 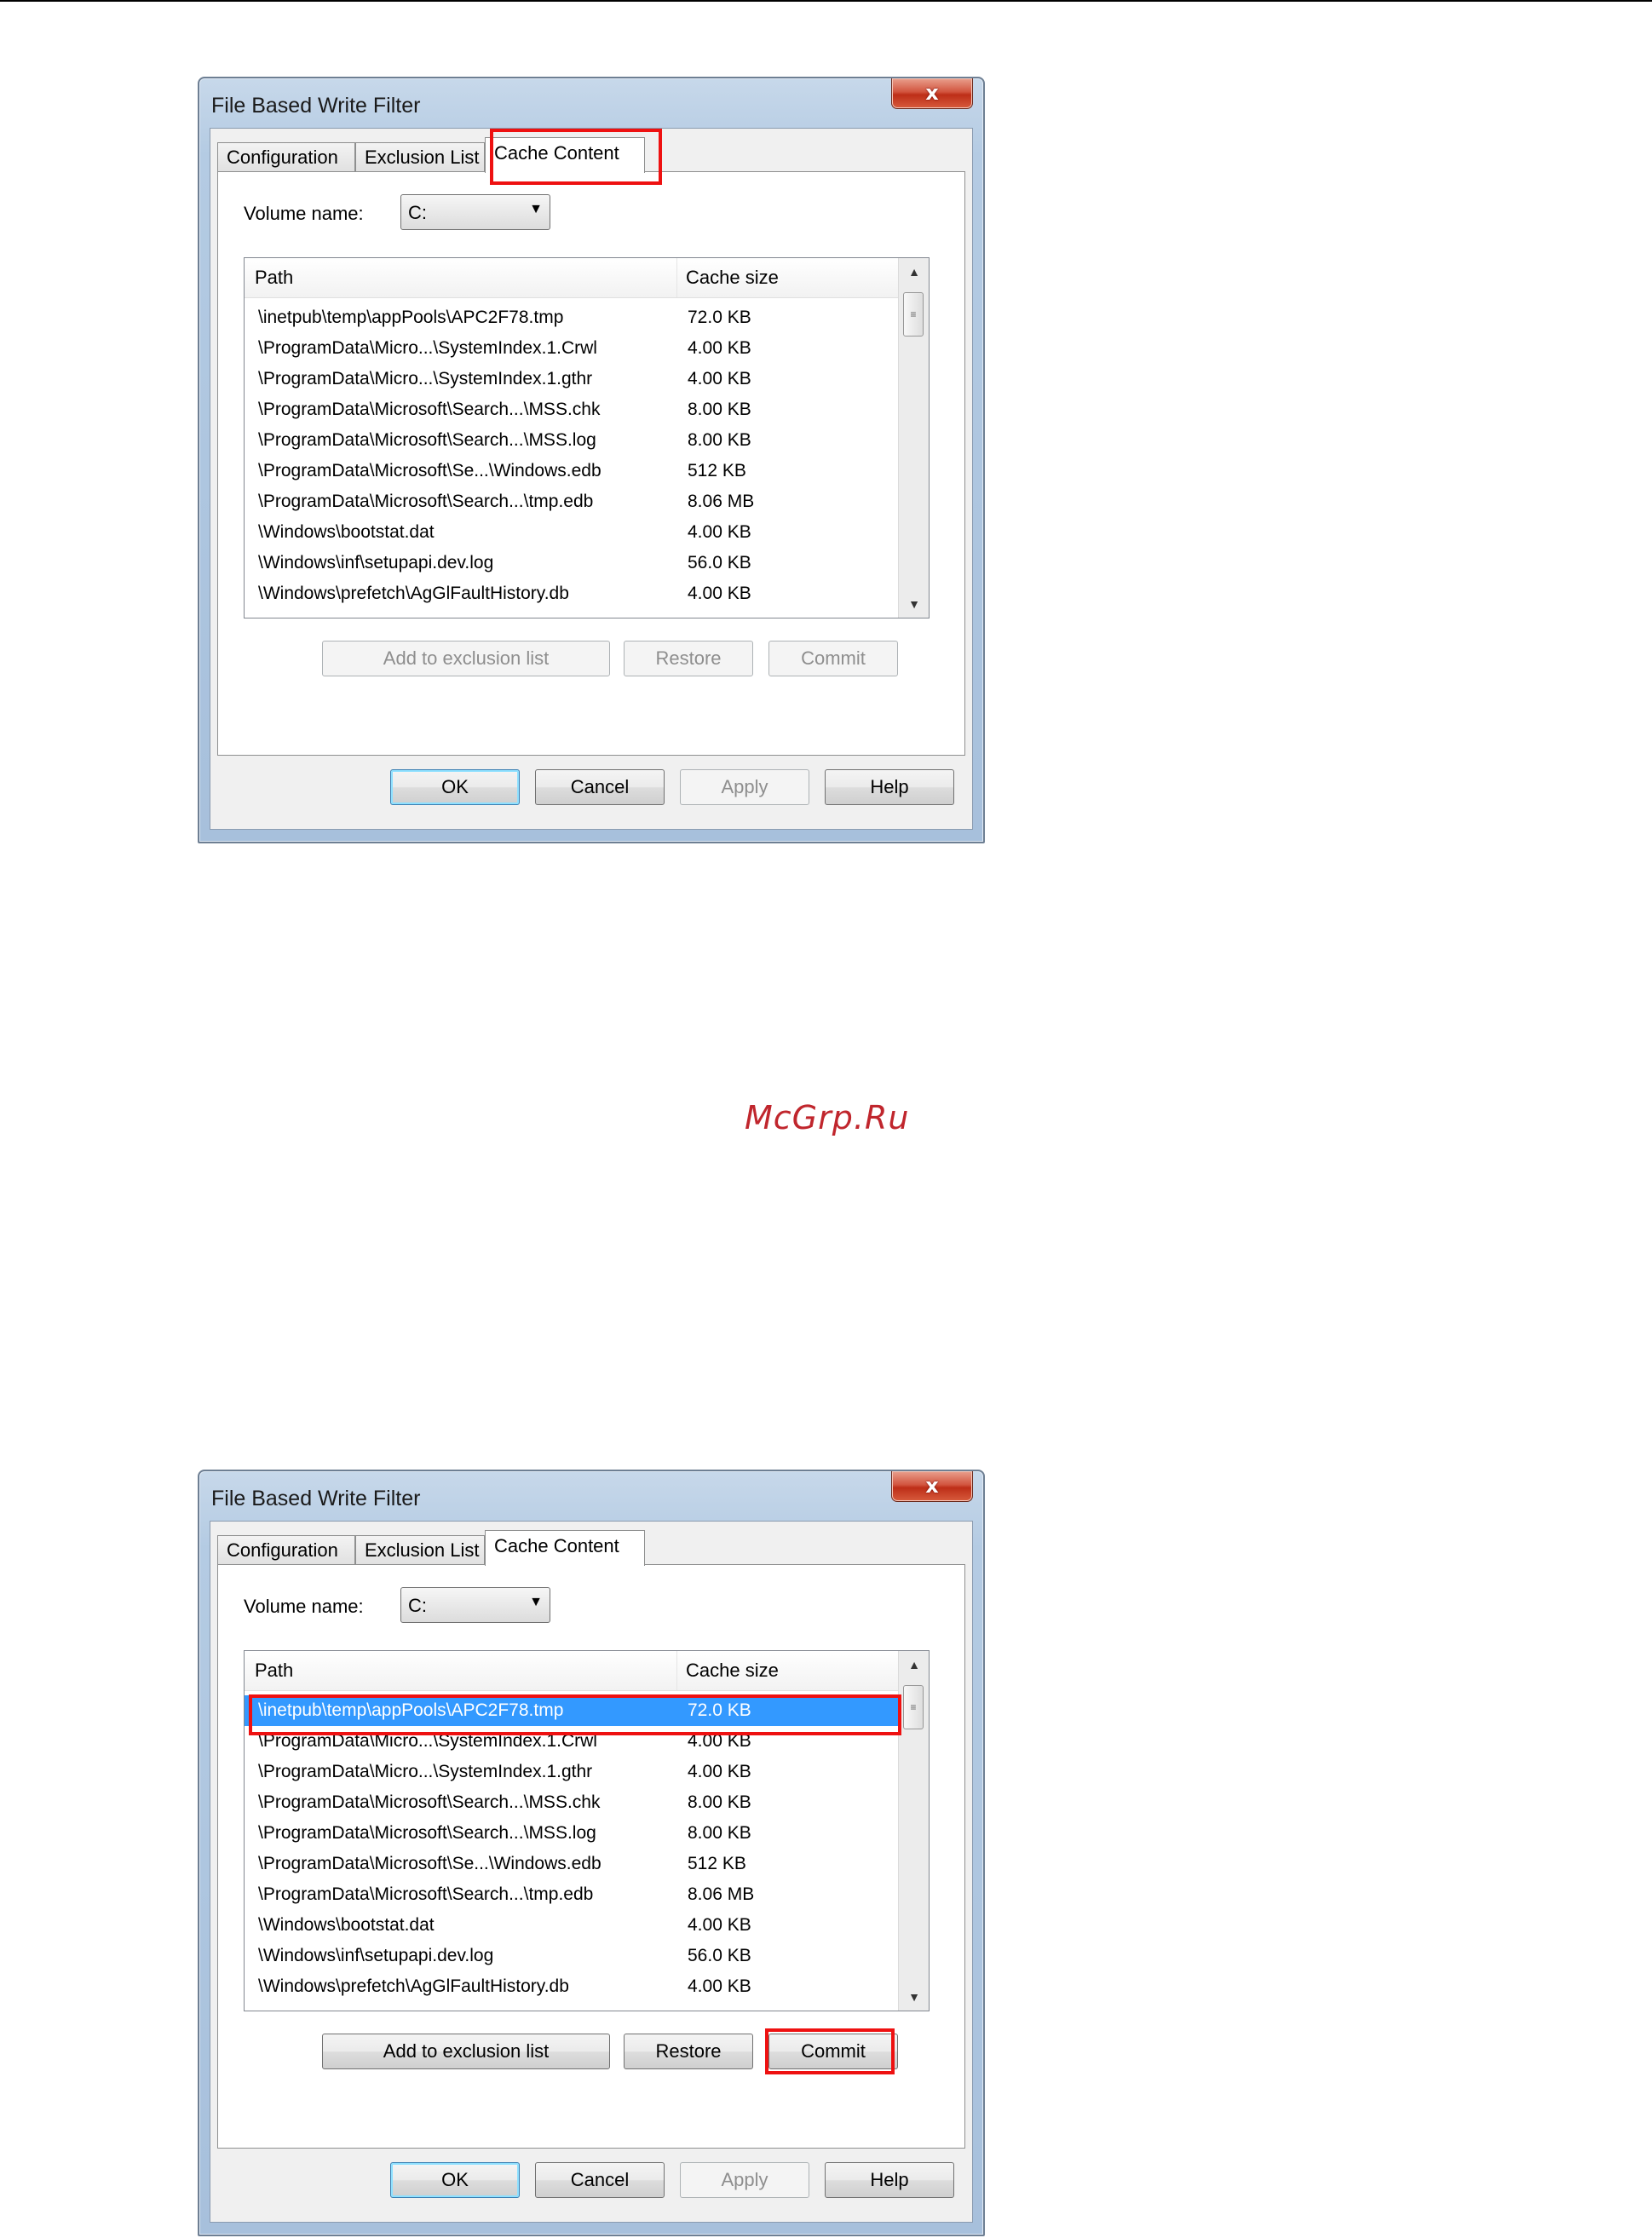 What do you see at coordinates (719, 317) in the screenshot?
I see `row-cache-size: 72.0 KB` at bounding box center [719, 317].